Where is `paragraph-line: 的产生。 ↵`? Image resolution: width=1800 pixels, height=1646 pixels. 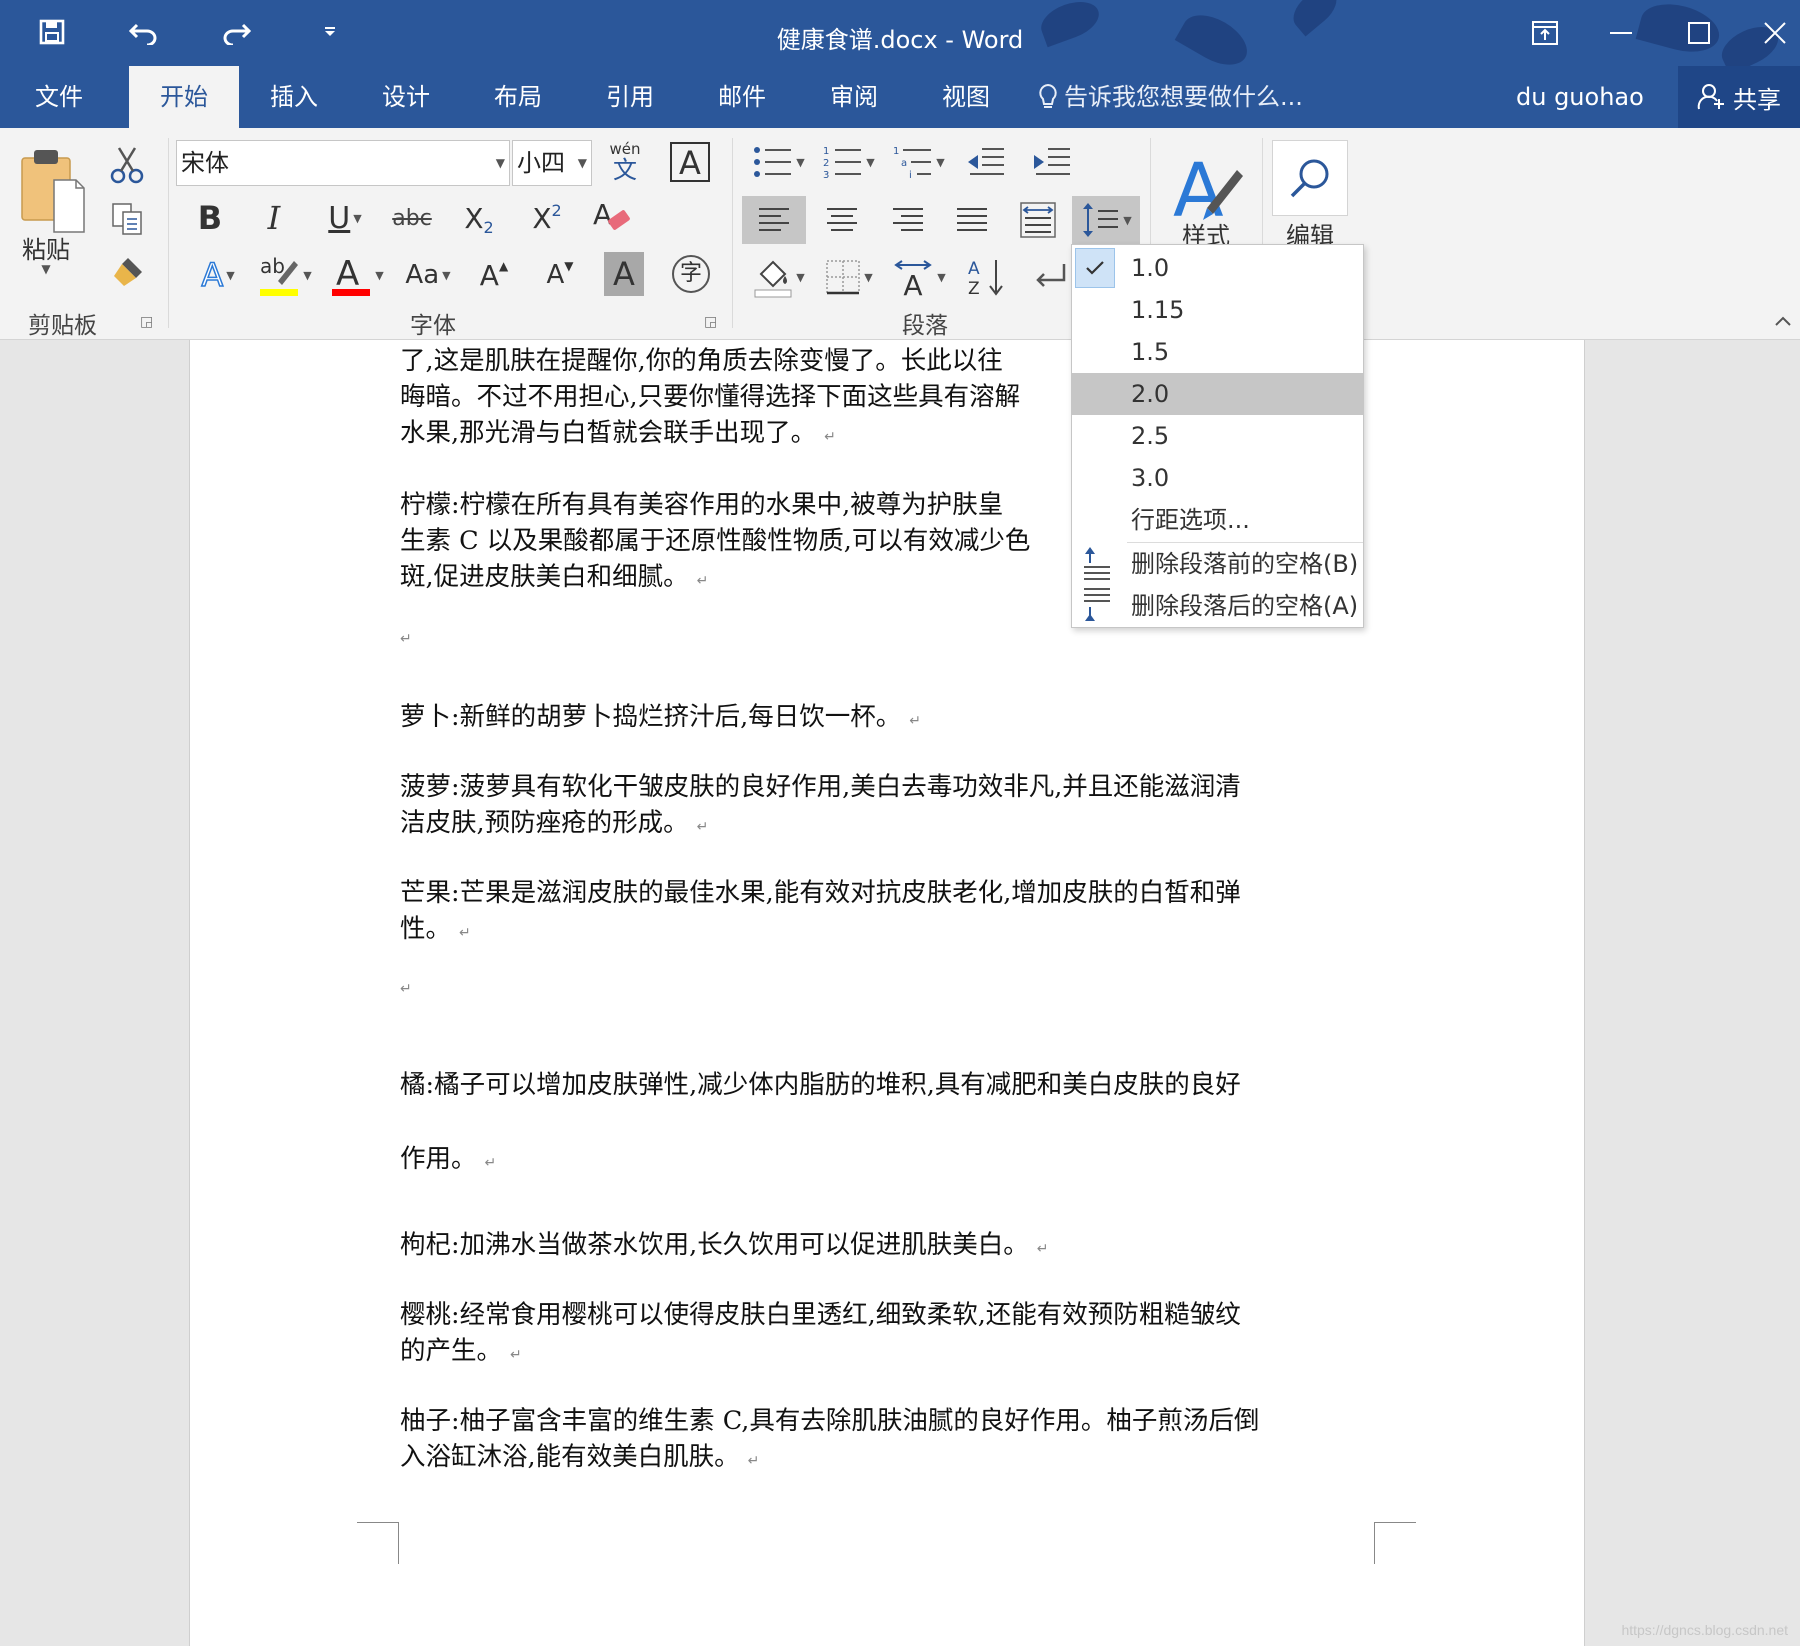 paragraph-line: 的产生。 ↵ is located at coordinates (461, 1348).